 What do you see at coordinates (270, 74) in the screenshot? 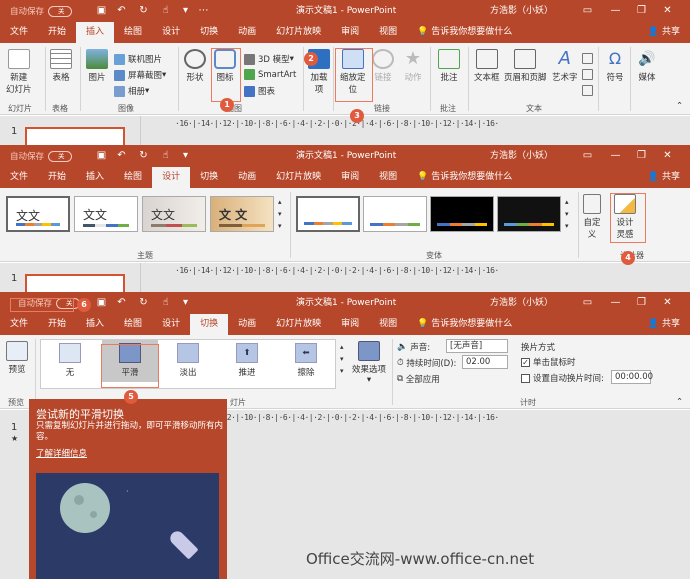
I see `smartart-button: SmartArt` at bounding box center [270, 74].